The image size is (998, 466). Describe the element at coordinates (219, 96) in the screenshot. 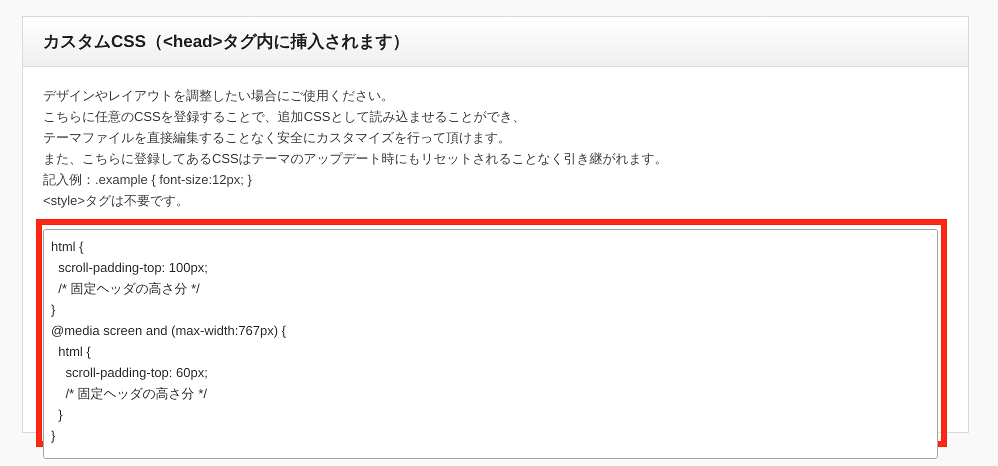

I see `description-text: デザインやレイアウトを調整したい場合にご使用ください。` at that location.